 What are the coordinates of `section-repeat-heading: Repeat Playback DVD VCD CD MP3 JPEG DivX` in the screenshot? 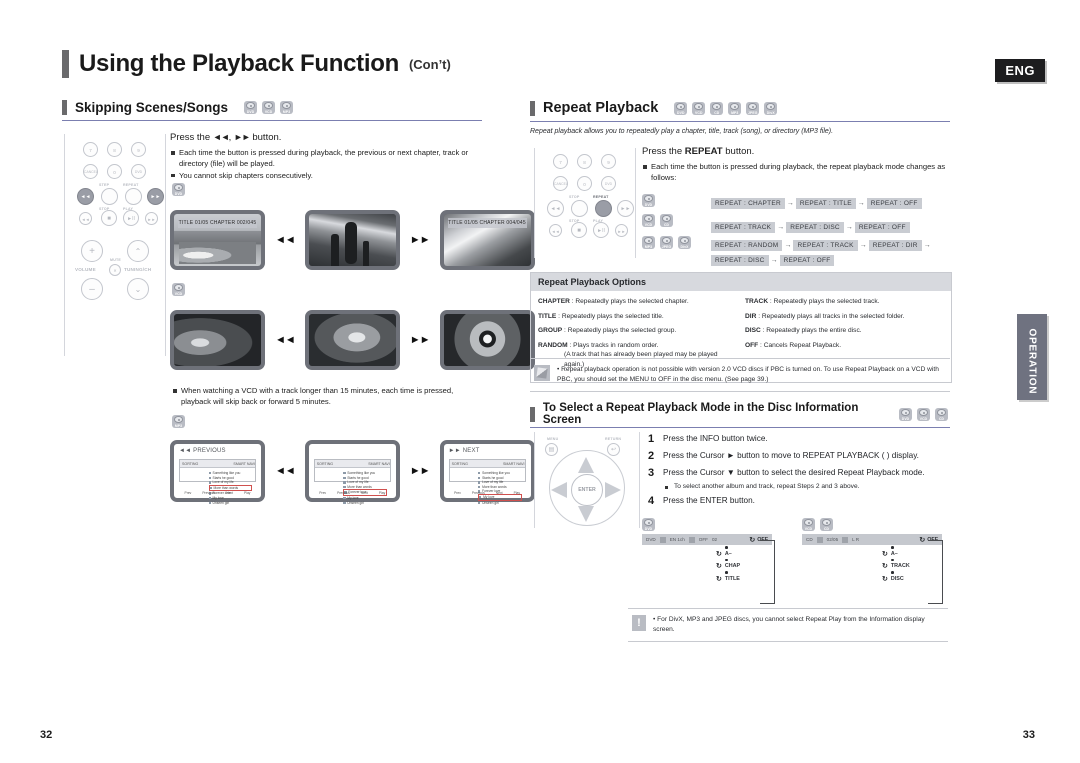 It's located at (740, 108).